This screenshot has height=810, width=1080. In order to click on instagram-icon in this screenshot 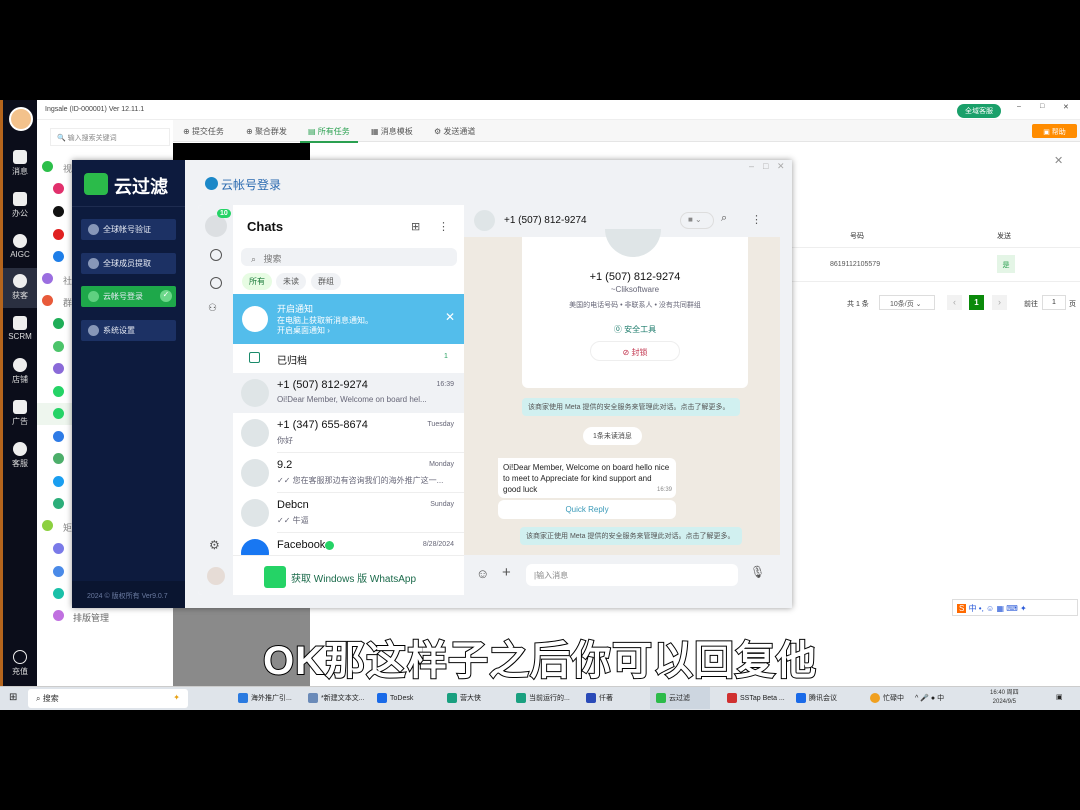, I will do `click(58, 188)`.